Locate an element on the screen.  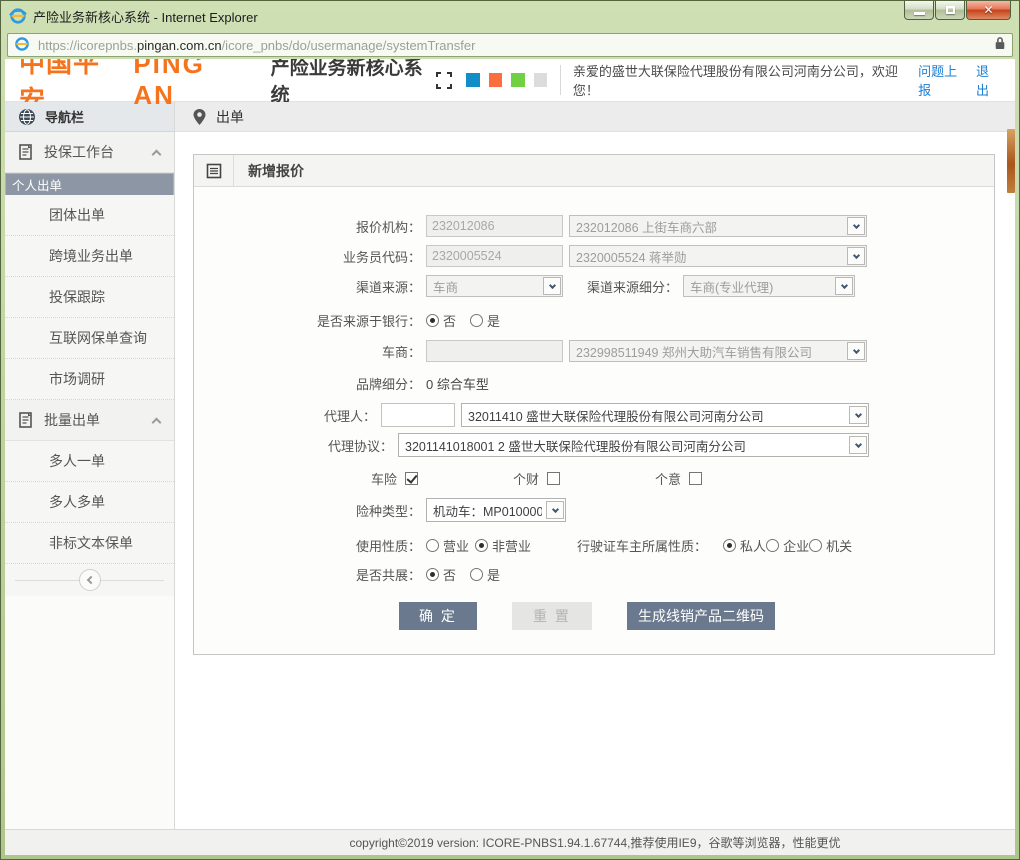
sidebar-section-underwriting: 投保工作台 is located at coordinates (89, 152).